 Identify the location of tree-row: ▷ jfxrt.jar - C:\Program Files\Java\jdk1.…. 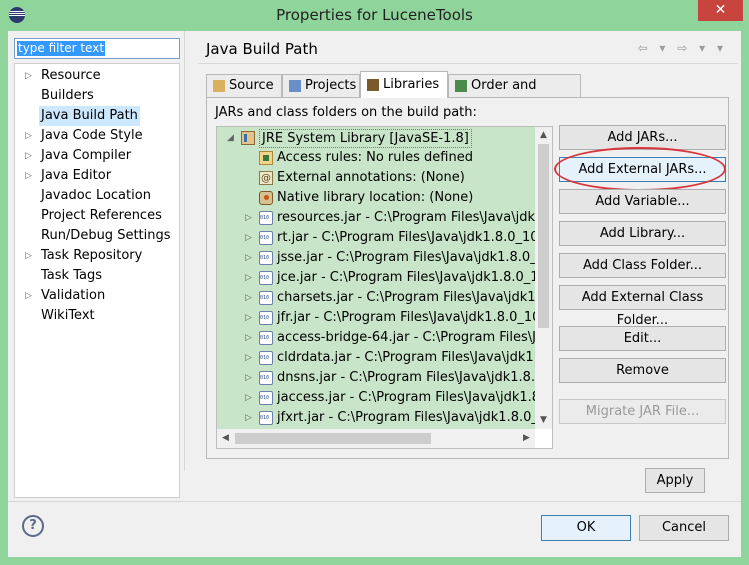
(376, 418).